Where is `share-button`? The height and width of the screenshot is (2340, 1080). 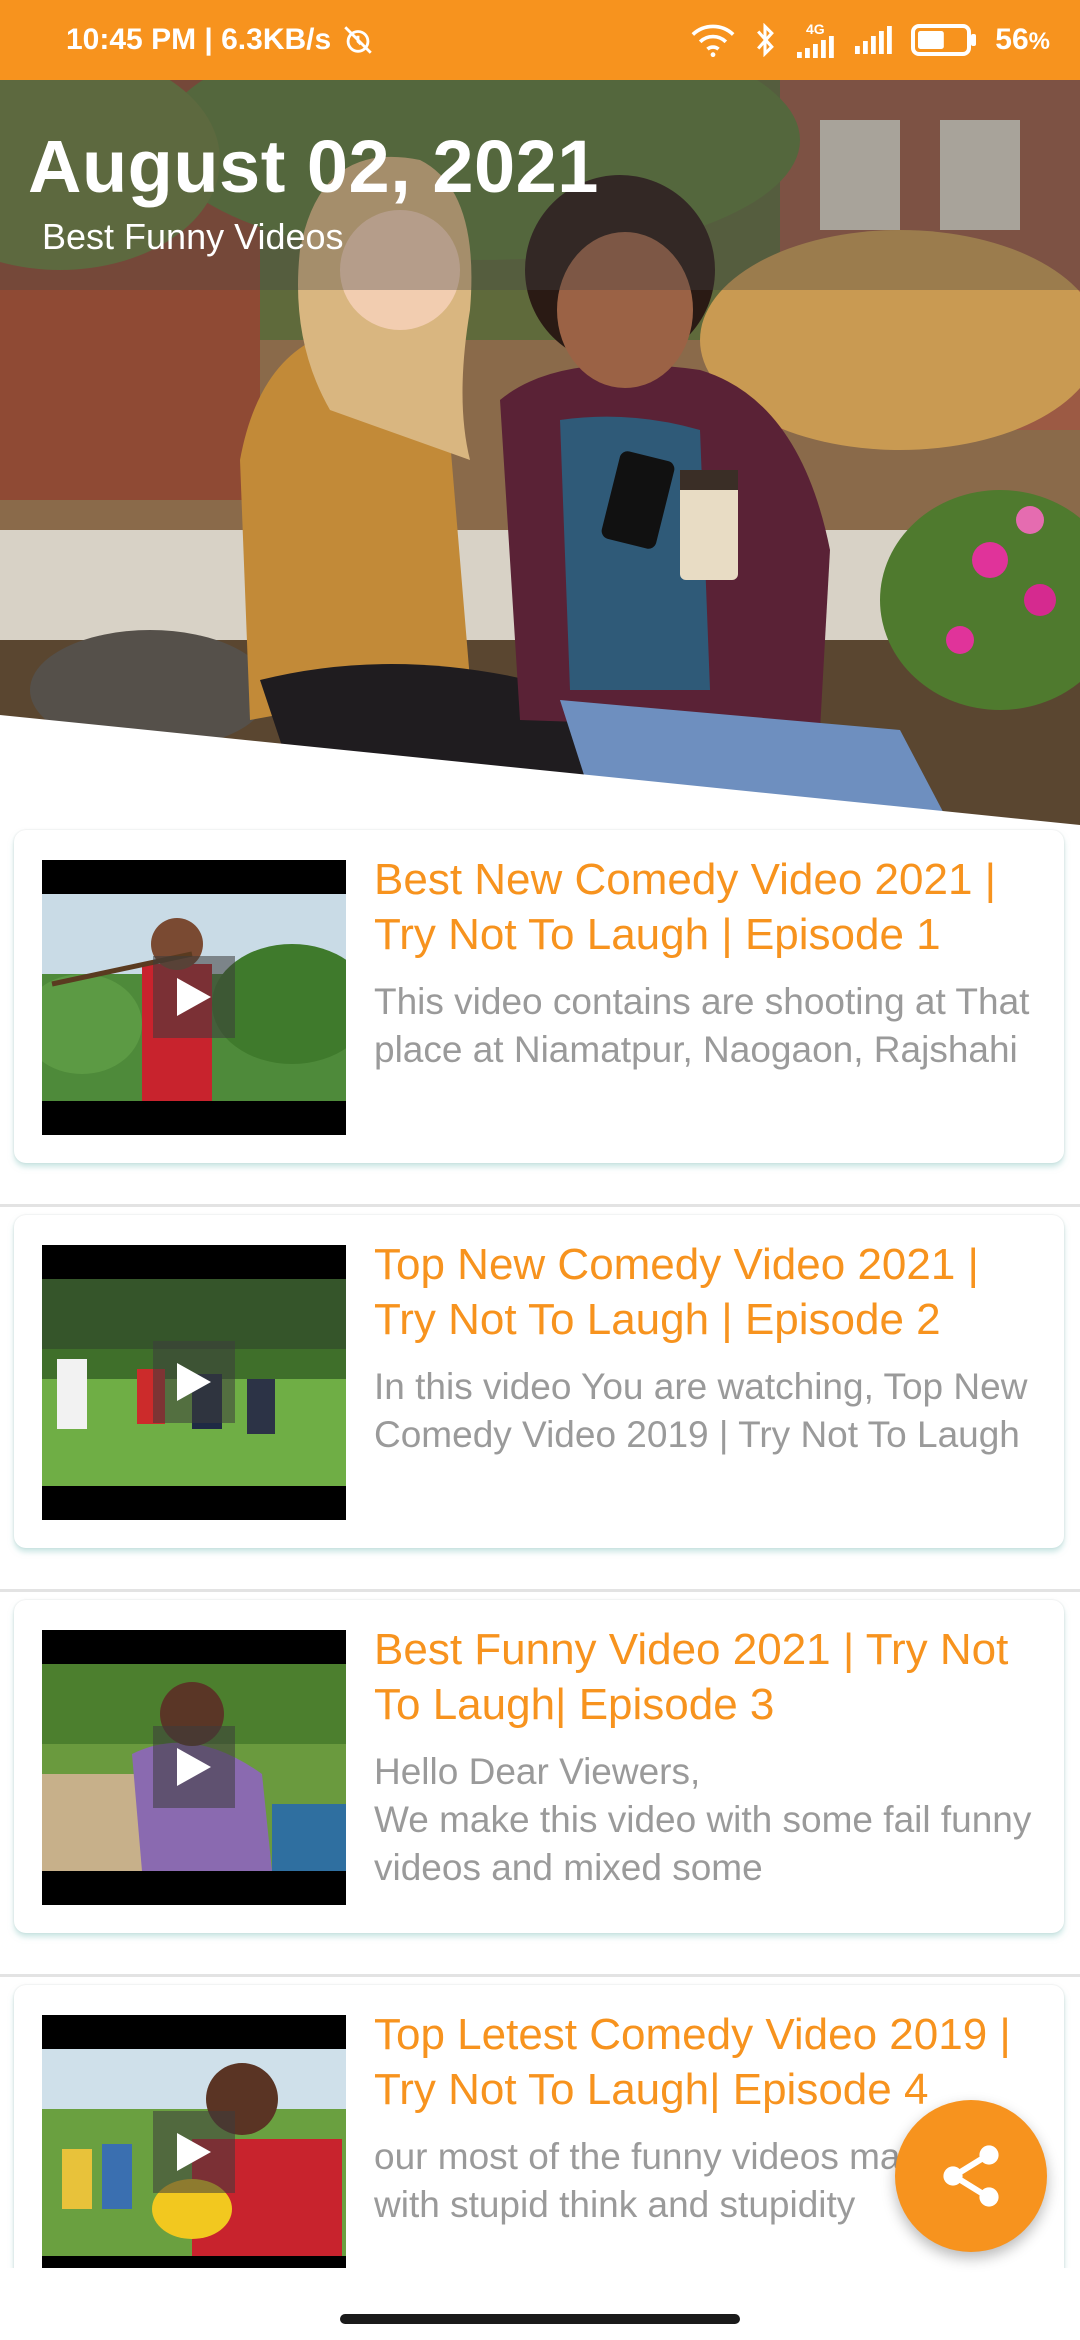 share-button is located at coordinates (971, 2176).